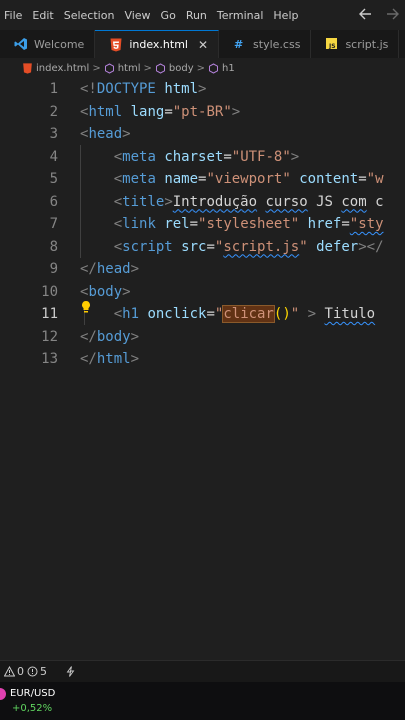 Image resolution: width=405 pixels, height=720 pixels. What do you see at coordinates (248, 314) in the screenshot?
I see `code-token: clicar` at bounding box center [248, 314].